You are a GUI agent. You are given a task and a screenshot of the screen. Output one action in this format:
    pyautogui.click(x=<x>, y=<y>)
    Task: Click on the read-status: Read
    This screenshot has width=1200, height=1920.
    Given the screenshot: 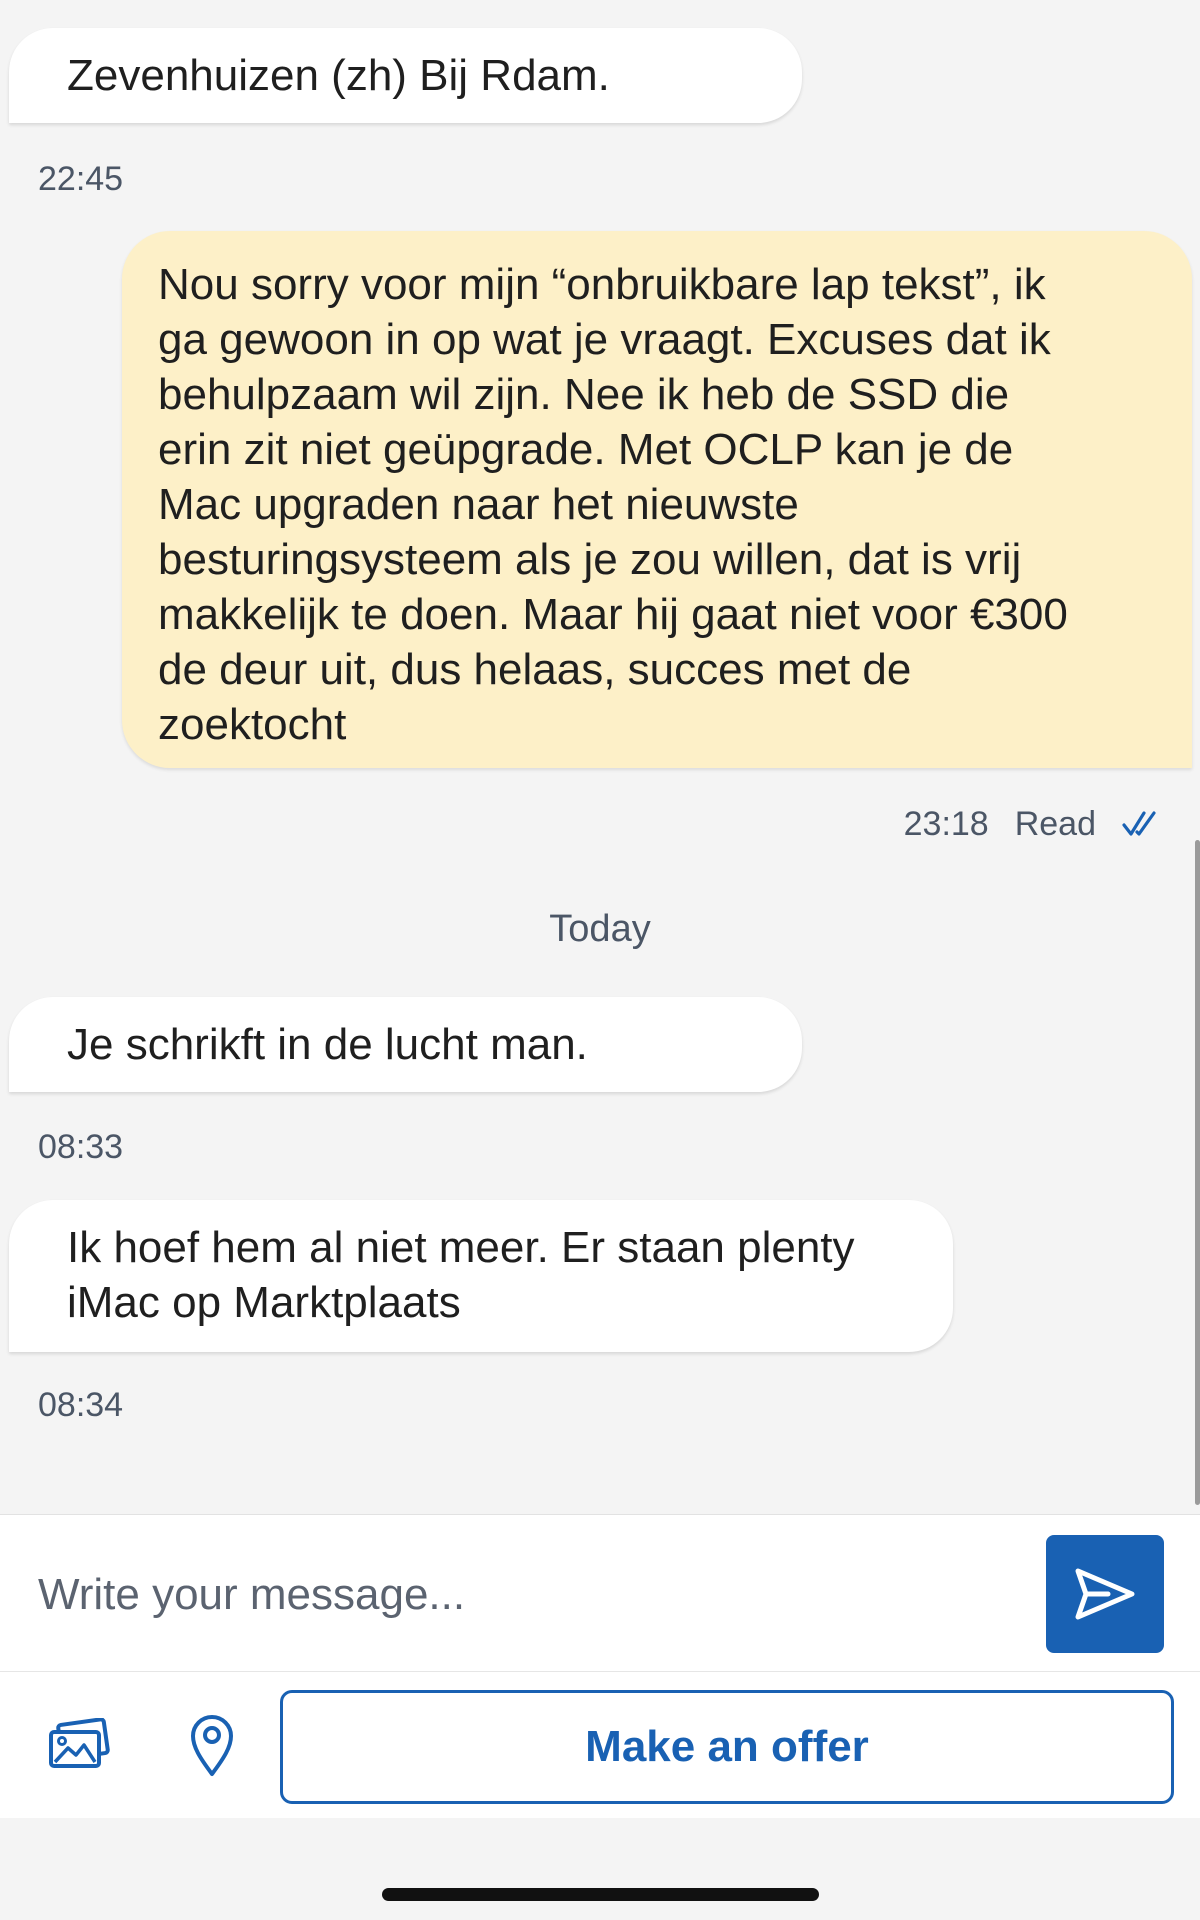 What is the action you would take?
    pyautogui.click(x=1055, y=823)
    